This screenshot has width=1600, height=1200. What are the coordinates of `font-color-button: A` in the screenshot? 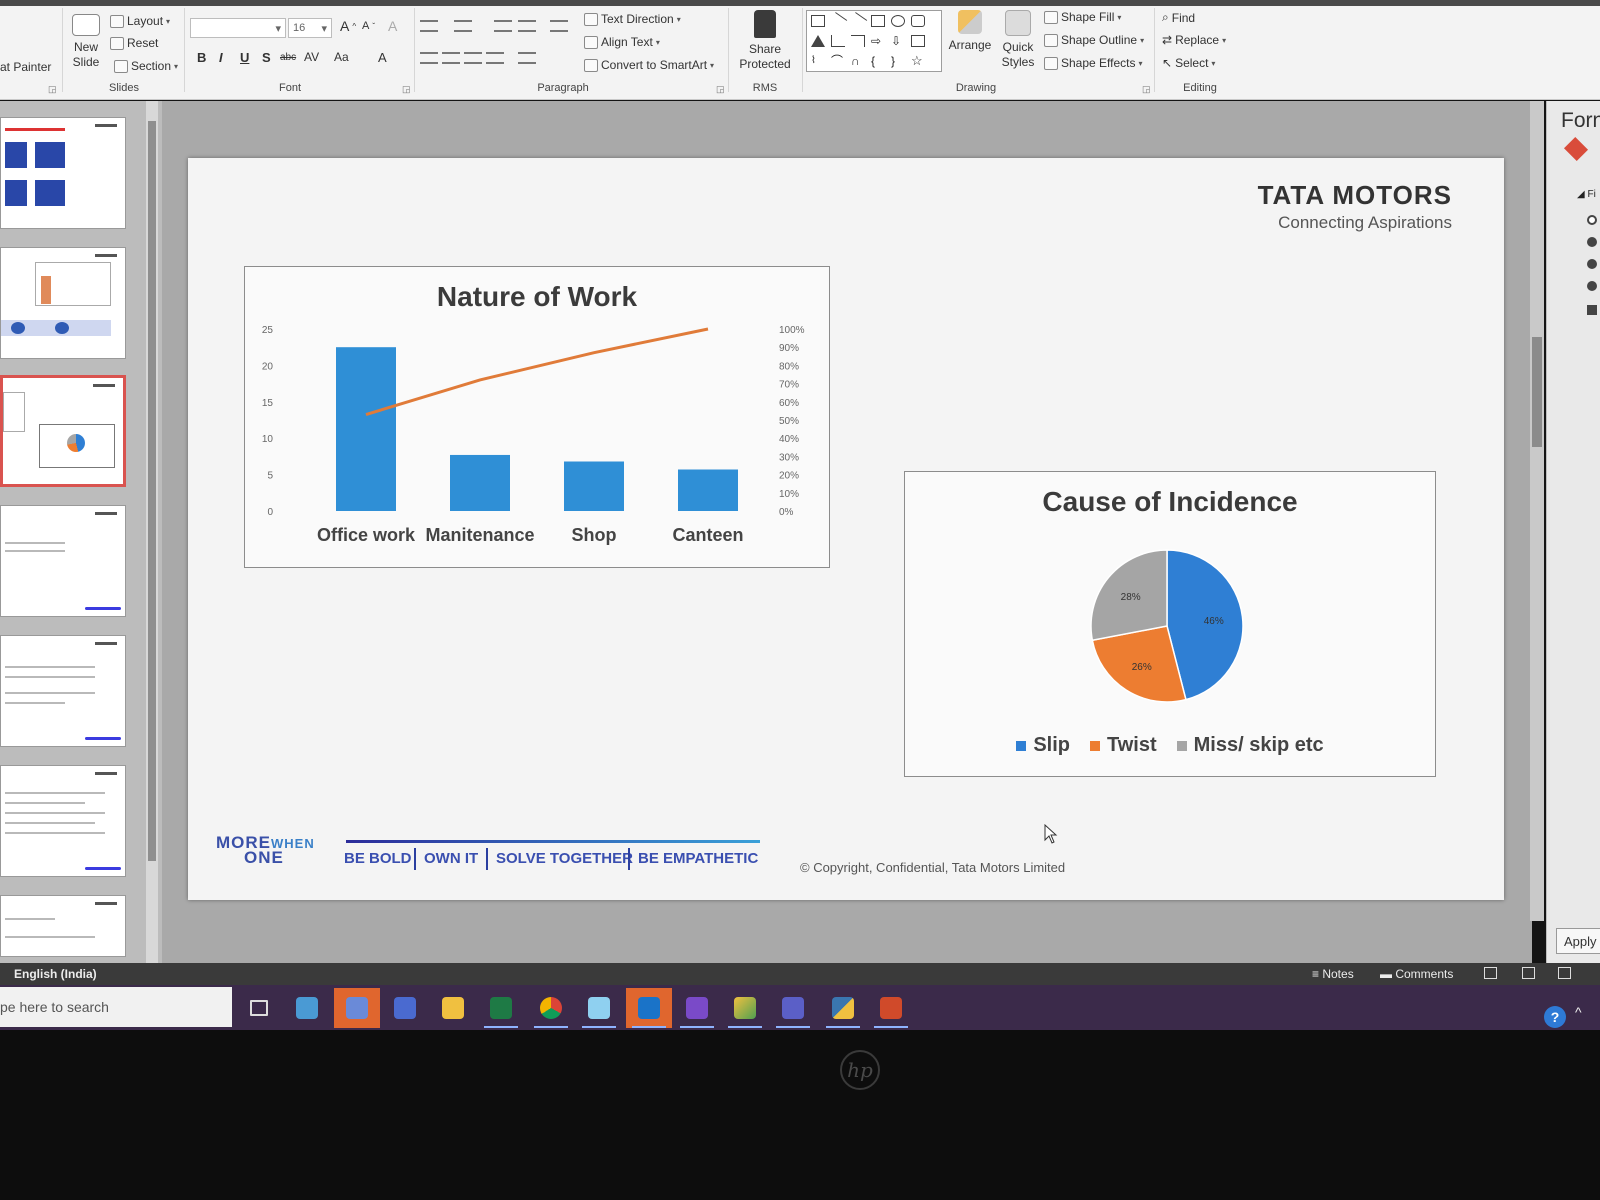 It's located at (382, 57).